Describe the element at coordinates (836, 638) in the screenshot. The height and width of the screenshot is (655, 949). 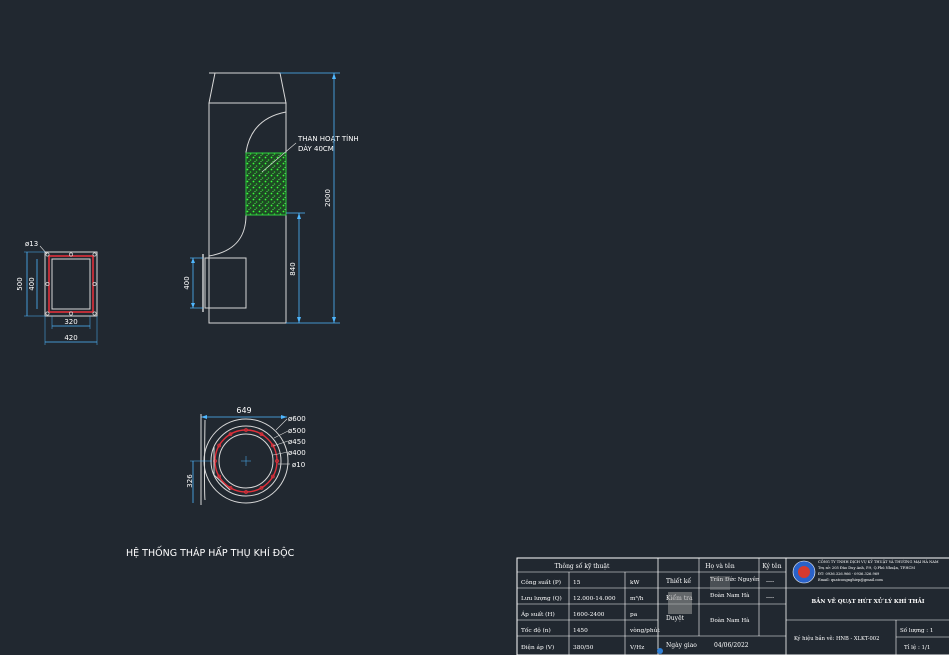
I see `drawing-code: Ký hiệu bản vẽ: HNB - XLKT-002` at that location.